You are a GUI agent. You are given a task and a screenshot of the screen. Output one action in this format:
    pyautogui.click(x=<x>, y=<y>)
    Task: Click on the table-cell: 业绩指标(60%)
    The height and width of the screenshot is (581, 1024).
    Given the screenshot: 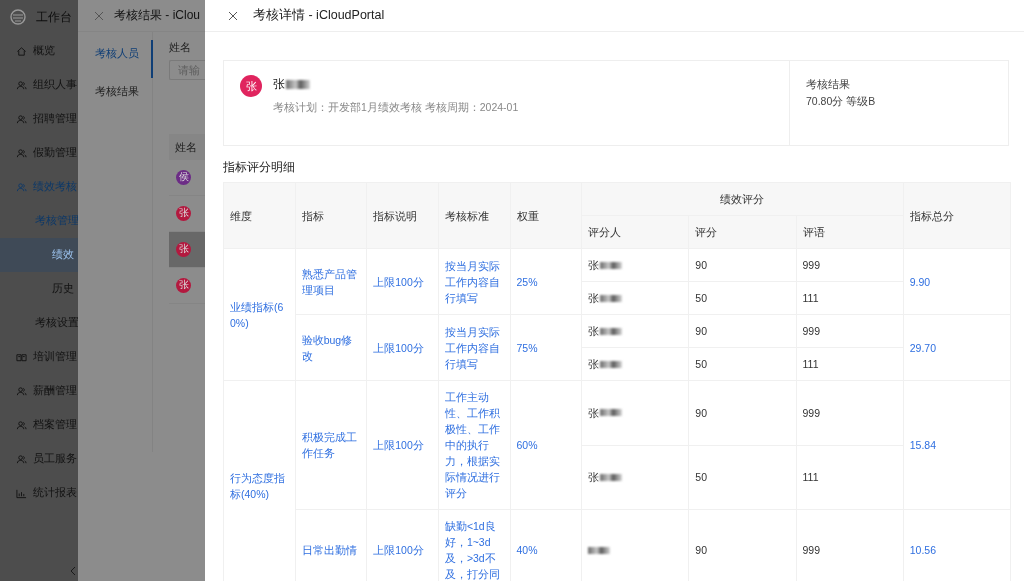 What is the action you would take?
    pyautogui.click(x=259, y=314)
    